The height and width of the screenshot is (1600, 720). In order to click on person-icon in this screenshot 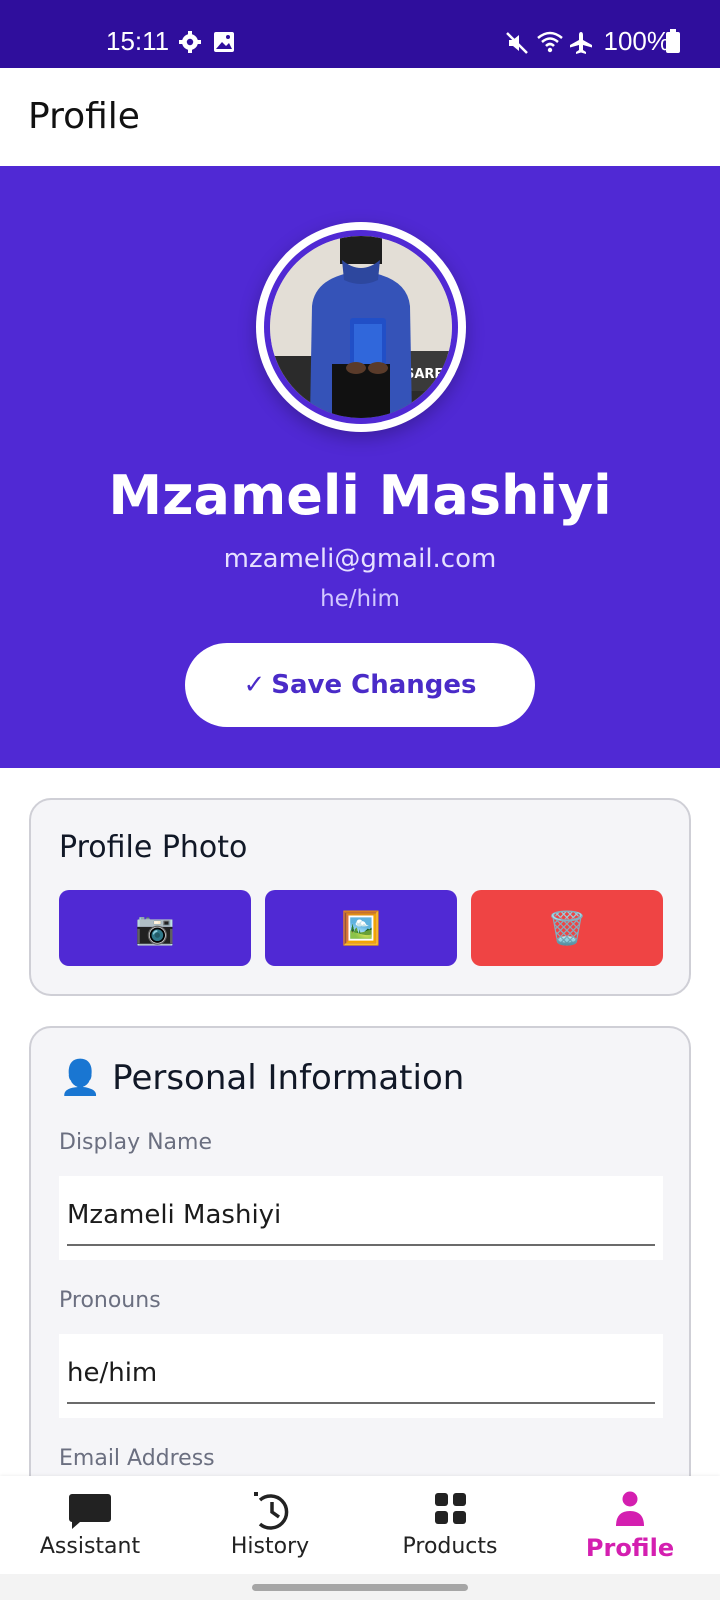, I will do `click(630, 1508)`.